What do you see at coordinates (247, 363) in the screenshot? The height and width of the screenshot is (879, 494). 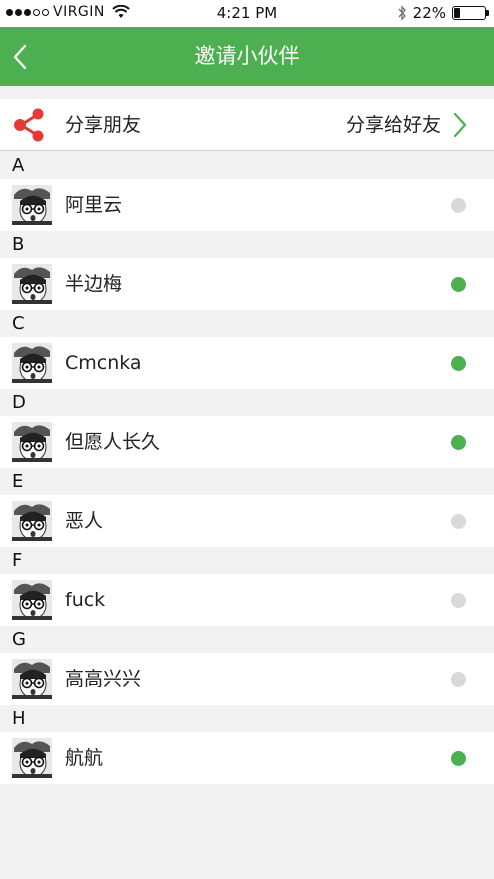 I see `contact-row: Cmcnka` at bounding box center [247, 363].